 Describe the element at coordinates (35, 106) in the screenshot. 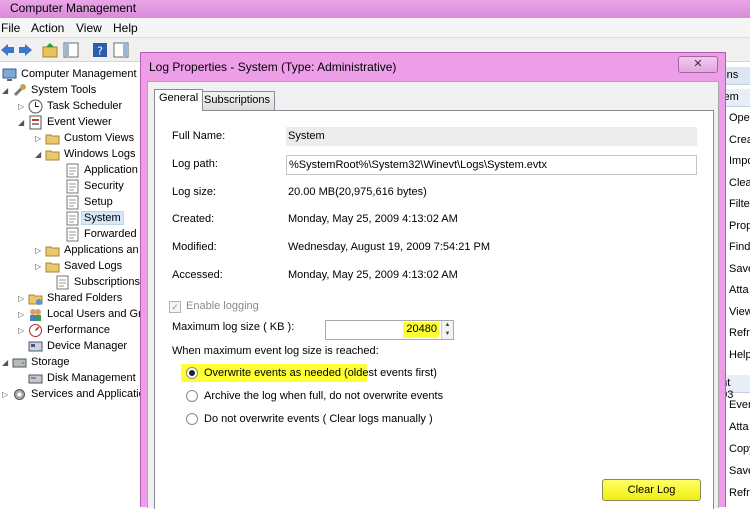

I see `clock-icon` at that location.